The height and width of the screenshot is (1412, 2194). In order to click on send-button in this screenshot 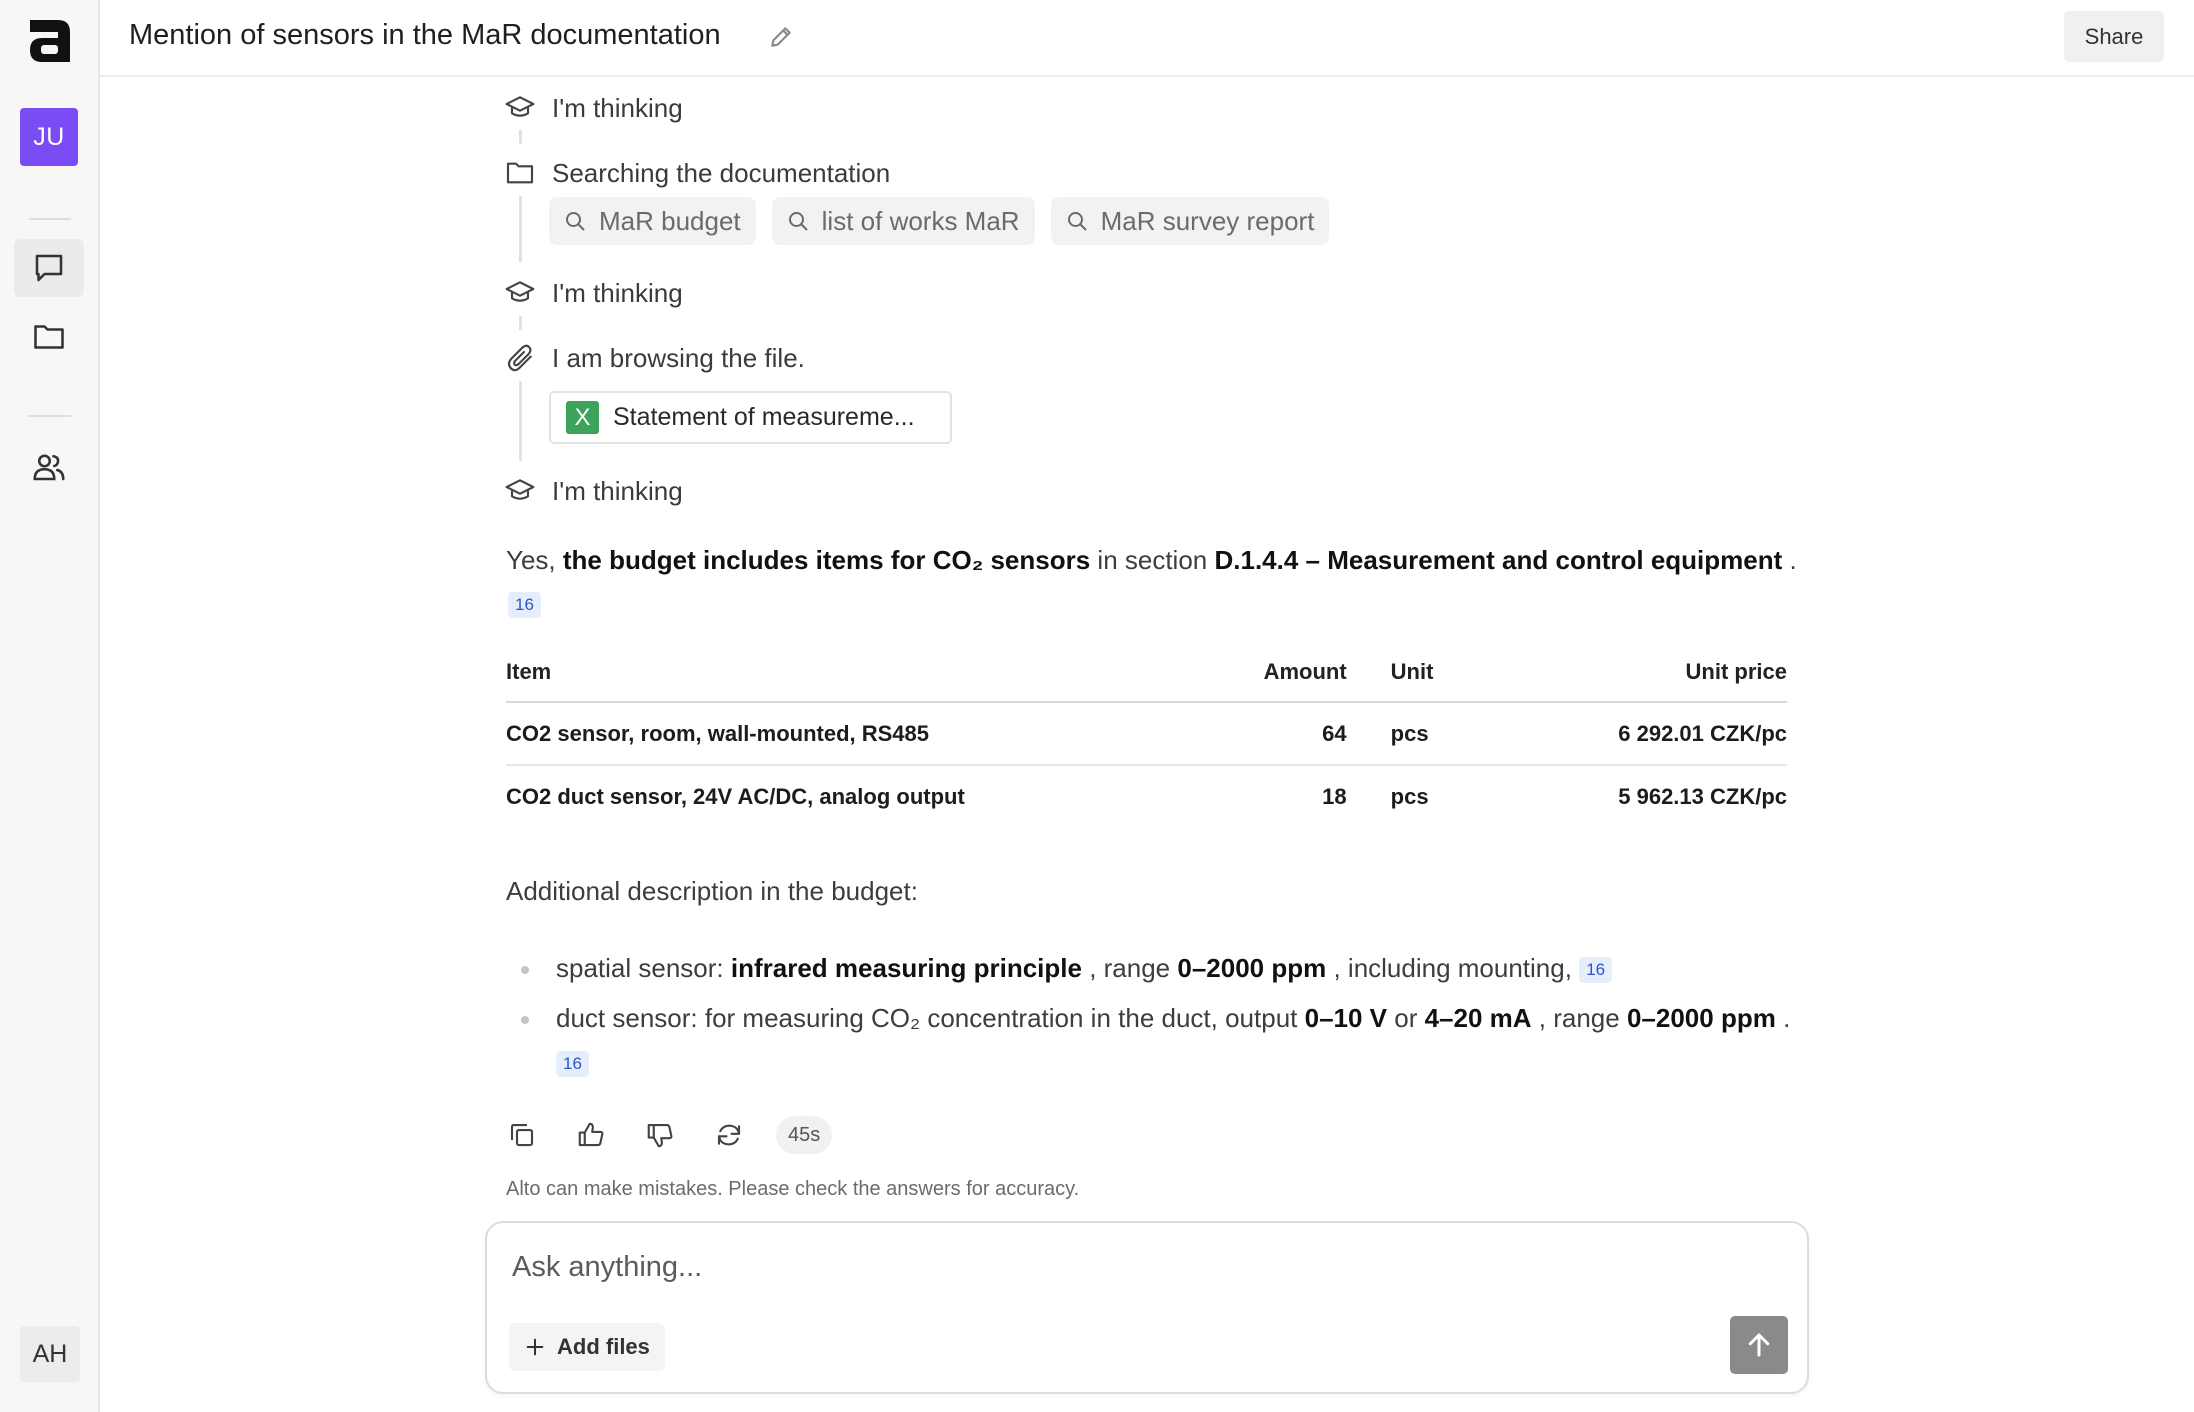, I will do `click(1759, 1345)`.